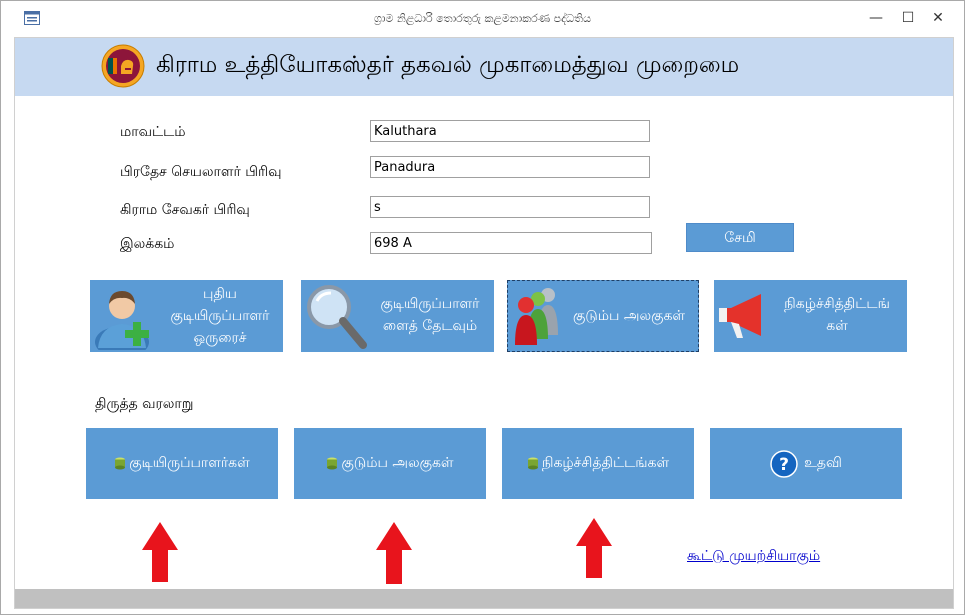 This screenshot has height=615, width=965. Describe the element at coordinates (220, 338) in the screenshot. I see `new-resident-line3: ஒருரைச்` at that location.